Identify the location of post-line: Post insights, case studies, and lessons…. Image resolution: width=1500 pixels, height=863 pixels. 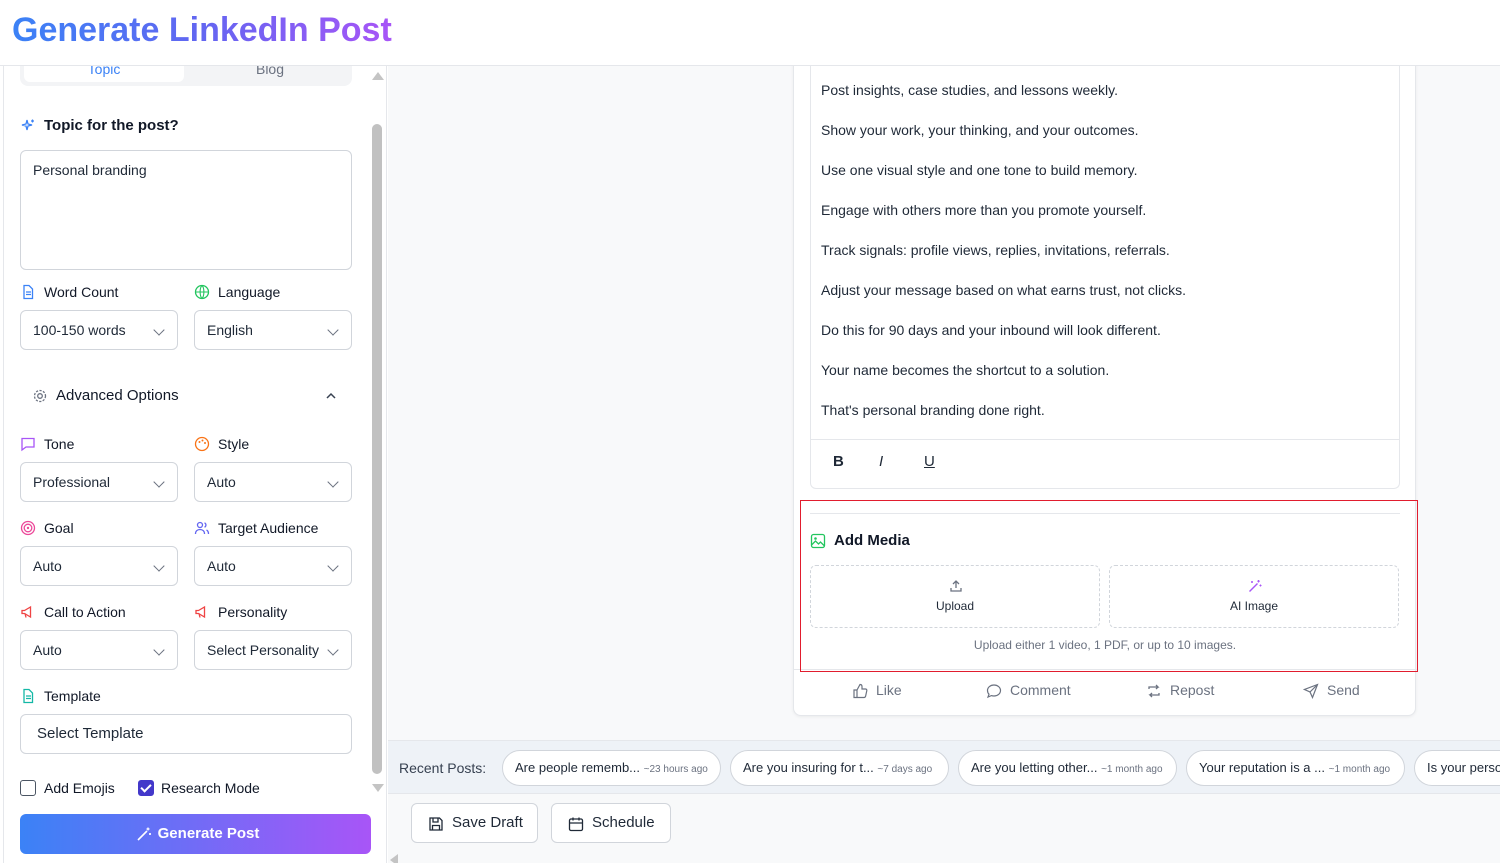
(970, 90).